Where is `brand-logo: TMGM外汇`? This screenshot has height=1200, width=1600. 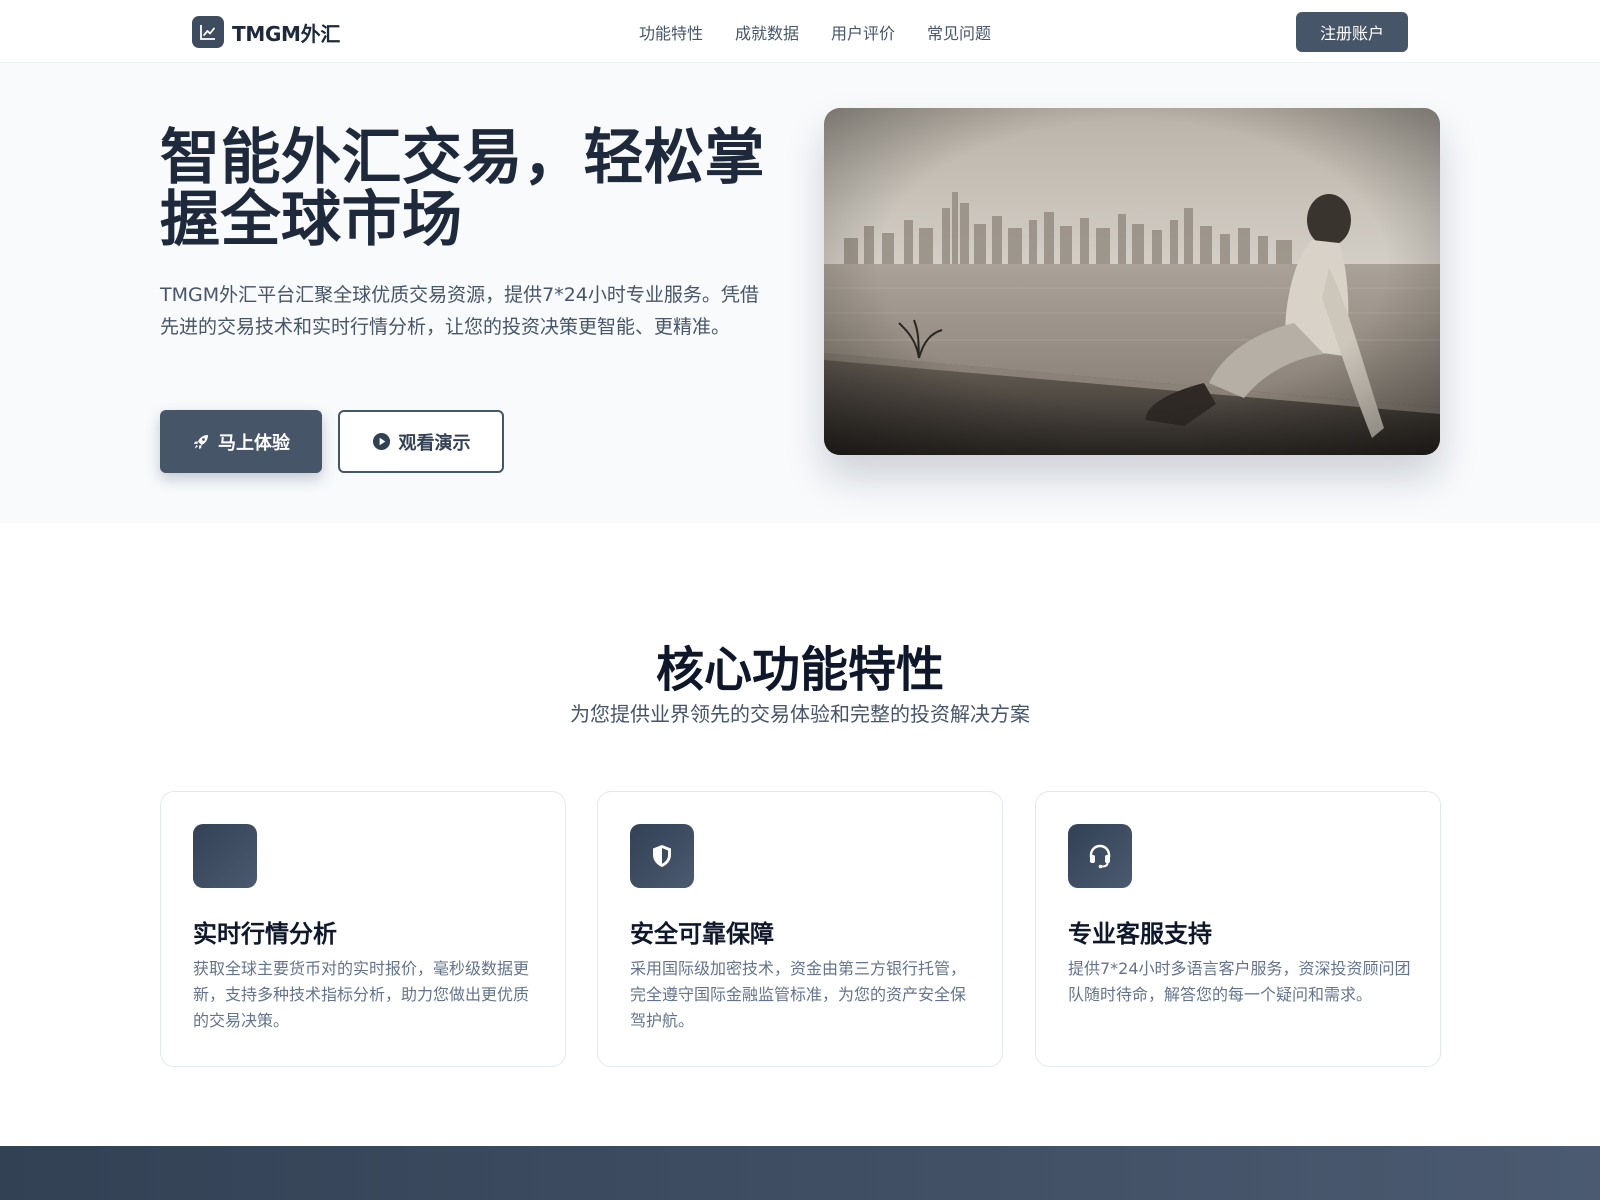
brand-logo: TMGM外汇 is located at coordinates (266, 32).